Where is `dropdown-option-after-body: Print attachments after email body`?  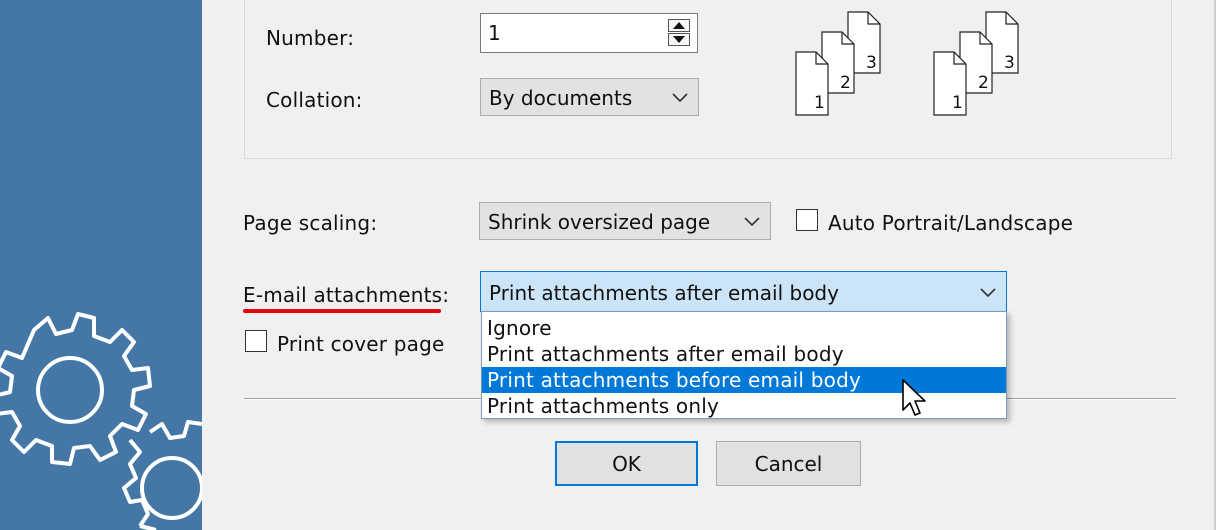
dropdown-option-after-body: Print attachments after email body is located at coordinates (744, 354).